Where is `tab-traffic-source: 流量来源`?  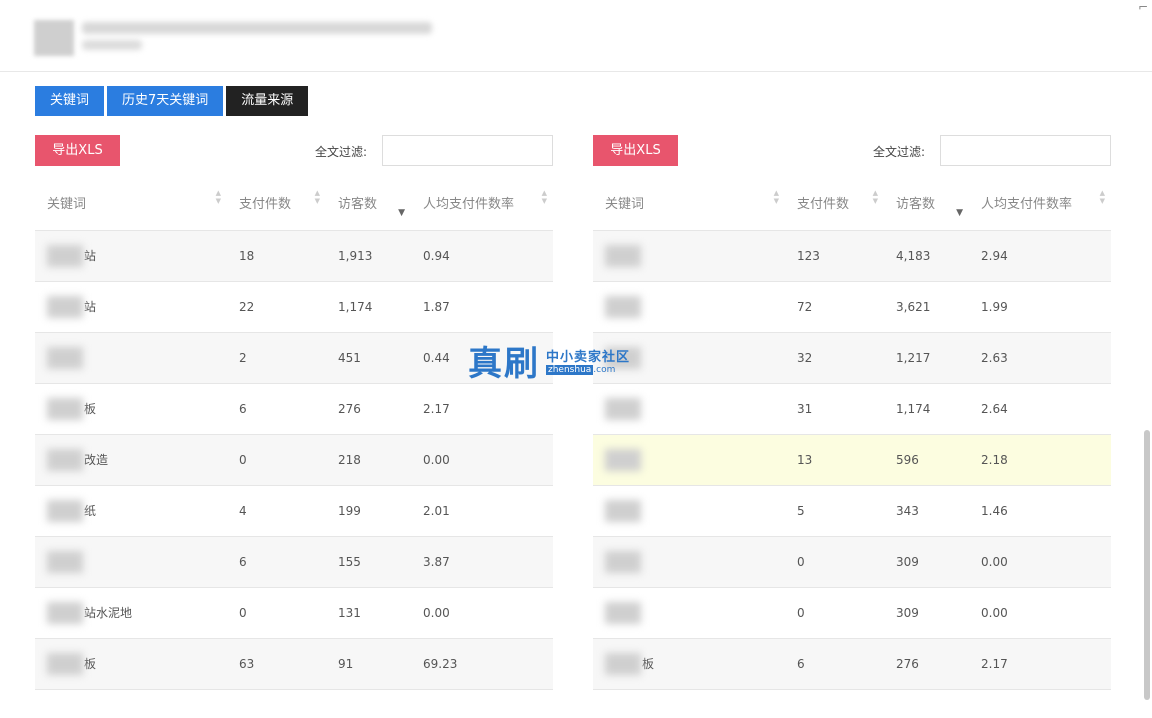
tab-traffic-source: 流量来源 is located at coordinates (267, 101).